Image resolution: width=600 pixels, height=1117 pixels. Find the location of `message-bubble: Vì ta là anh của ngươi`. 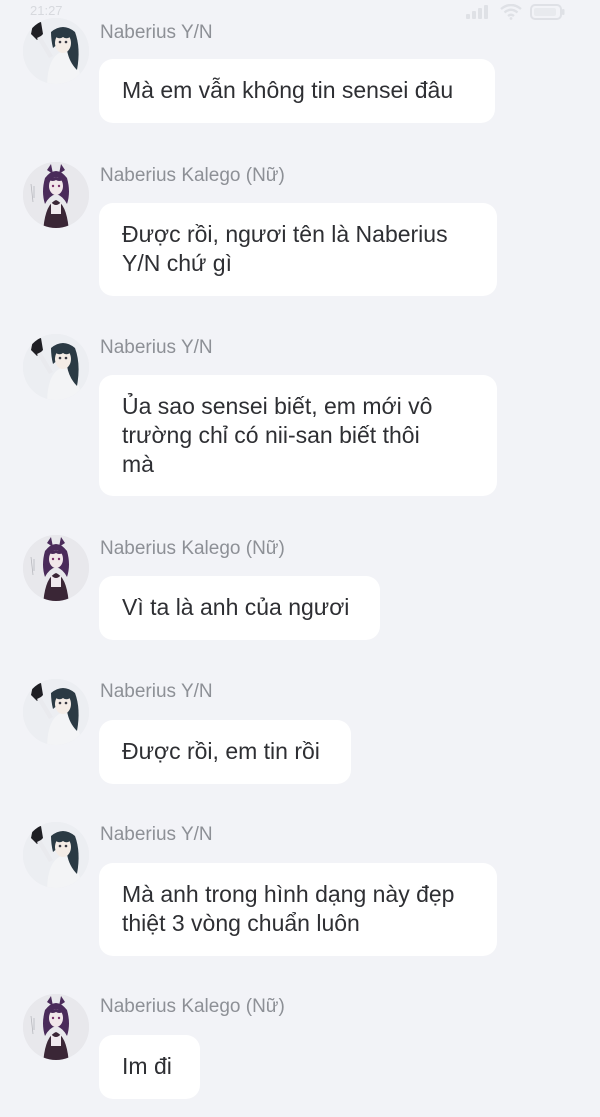

message-bubble: Vì ta là anh của ngươi is located at coordinates (239, 608).